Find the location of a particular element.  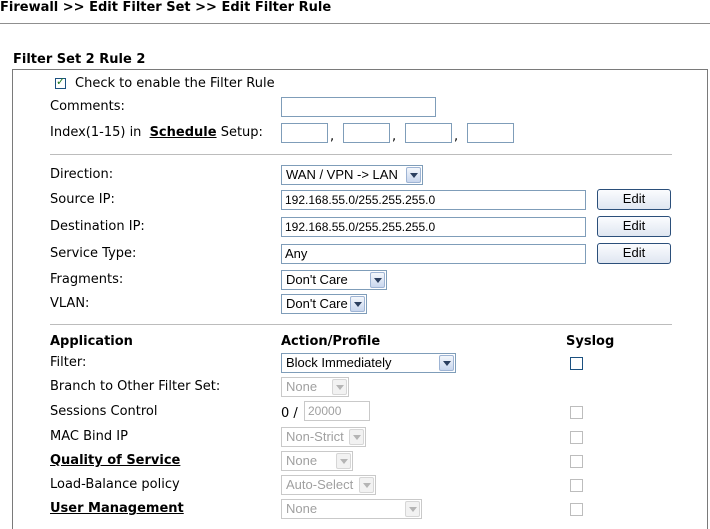

user-management-syslog-checkbox is located at coordinates (576, 509).